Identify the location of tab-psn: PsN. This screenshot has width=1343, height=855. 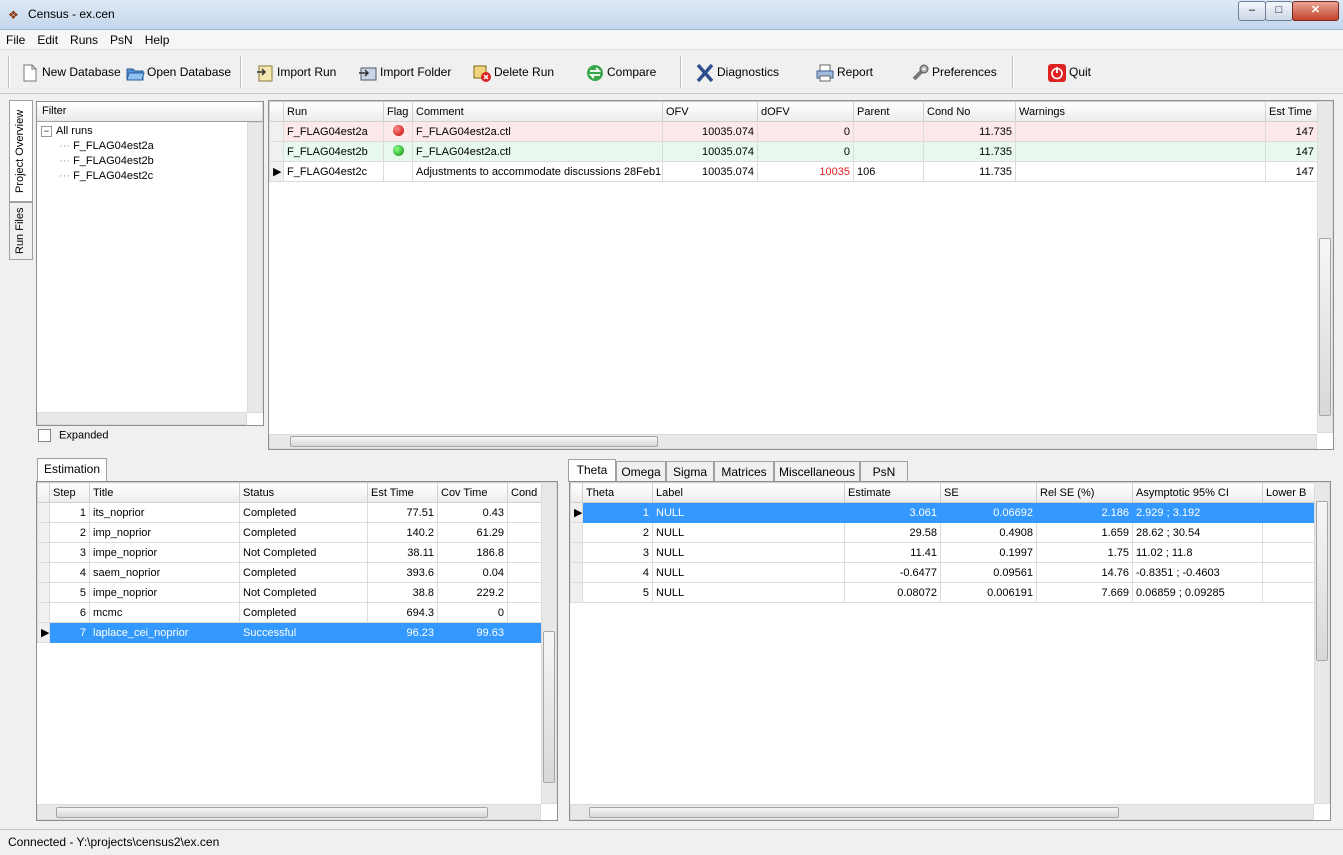
(884, 471).